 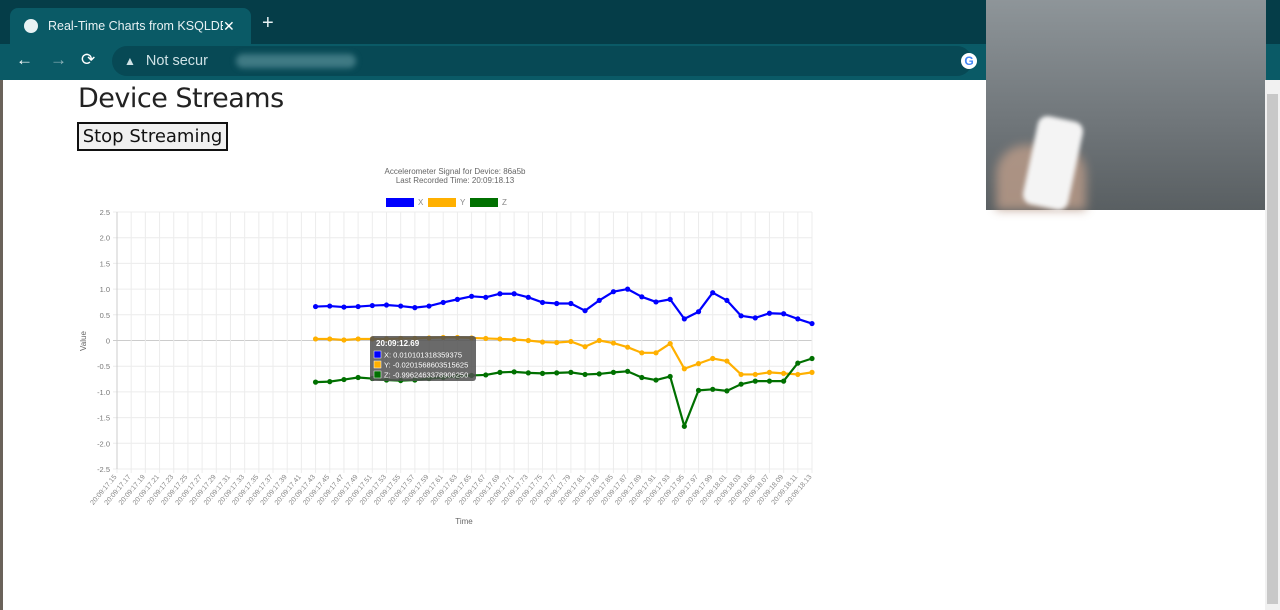 I want to click on x-tick-label: 20:09:17.89, so click(x=628, y=490).